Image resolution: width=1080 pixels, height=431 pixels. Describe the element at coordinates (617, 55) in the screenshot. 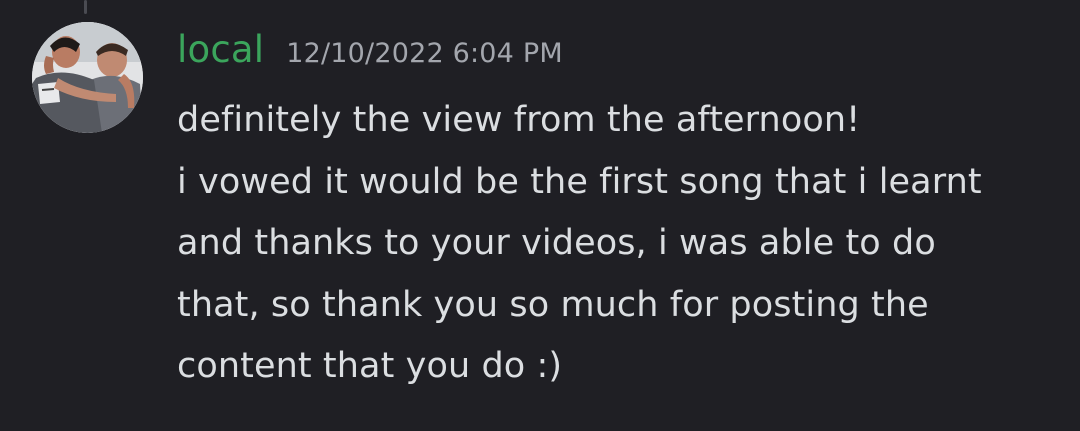

I see `message-header: local 12/10/2022 6:04 PM` at that location.